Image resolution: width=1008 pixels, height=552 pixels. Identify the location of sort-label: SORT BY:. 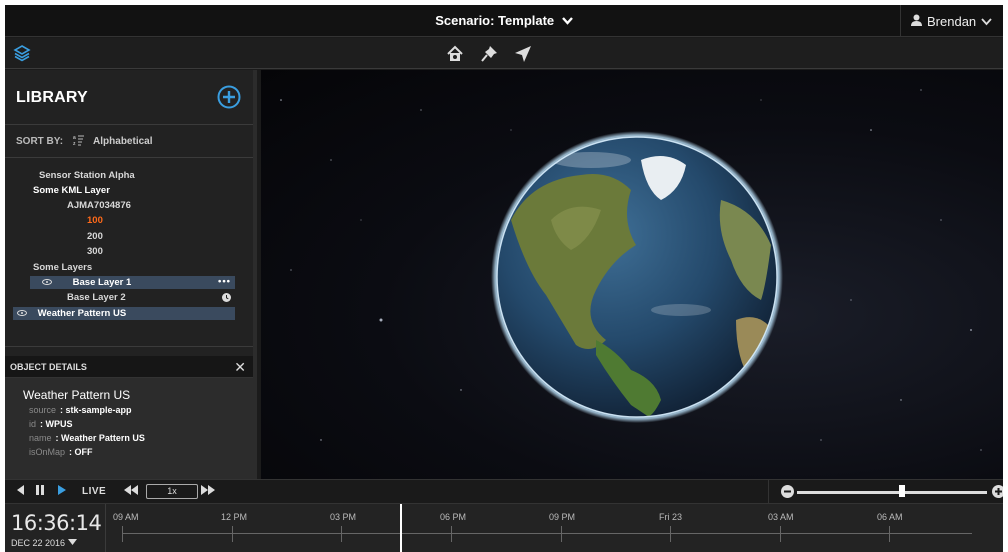
(40, 141).